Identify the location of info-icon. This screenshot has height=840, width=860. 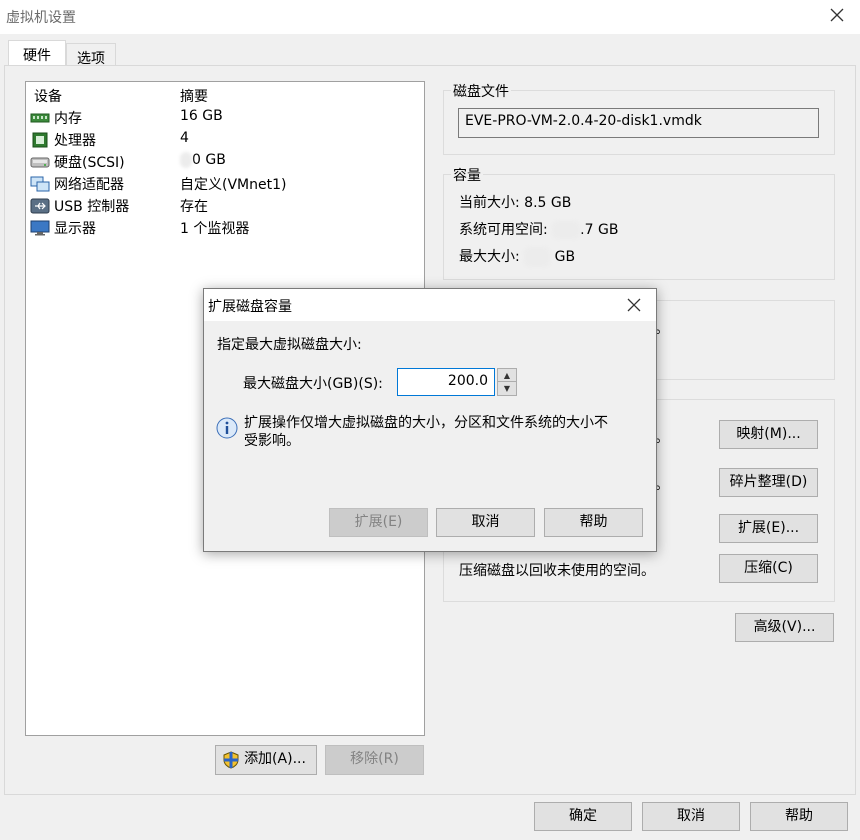
(227, 428).